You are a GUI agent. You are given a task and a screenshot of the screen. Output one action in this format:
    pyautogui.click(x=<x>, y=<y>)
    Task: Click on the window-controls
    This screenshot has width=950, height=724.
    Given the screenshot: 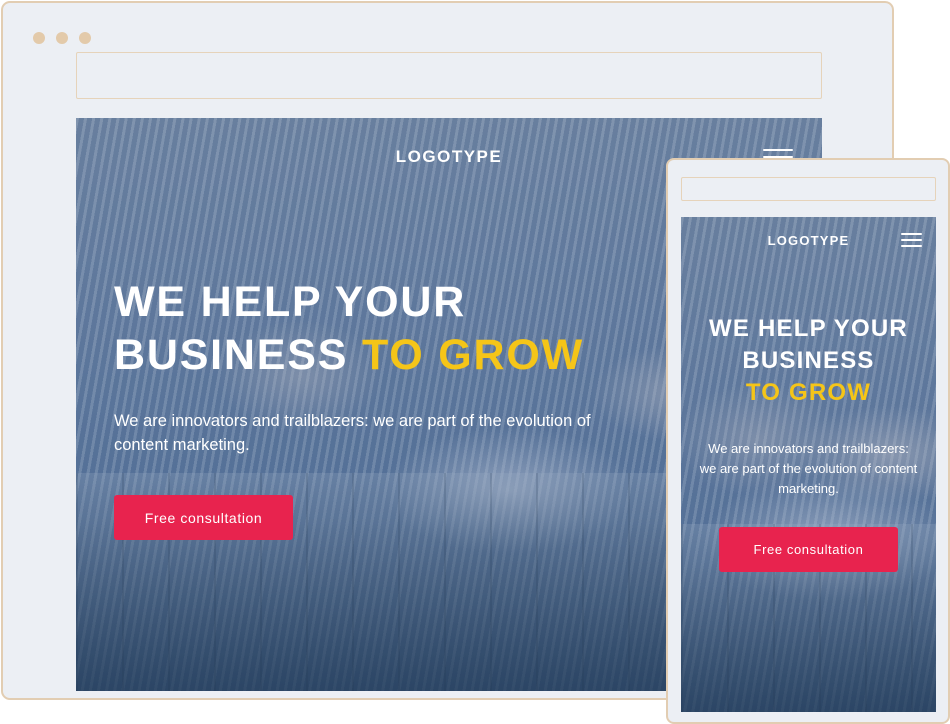 What is the action you would take?
    pyautogui.click(x=62, y=38)
    